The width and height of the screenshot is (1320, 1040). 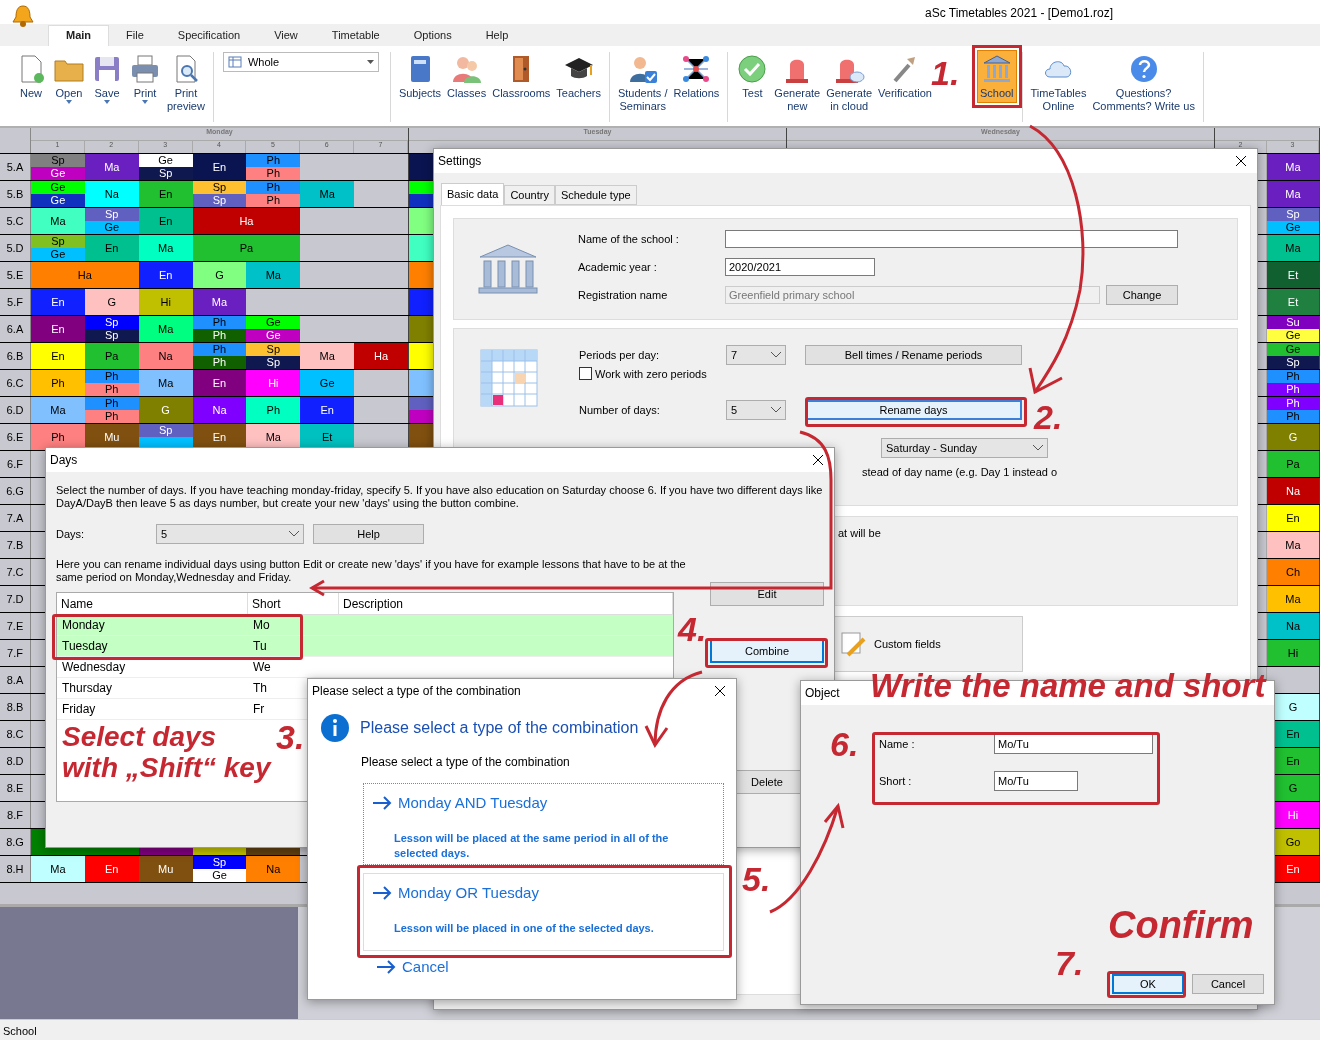 I want to click on field-label: Short :, so click(x=896, y=781).